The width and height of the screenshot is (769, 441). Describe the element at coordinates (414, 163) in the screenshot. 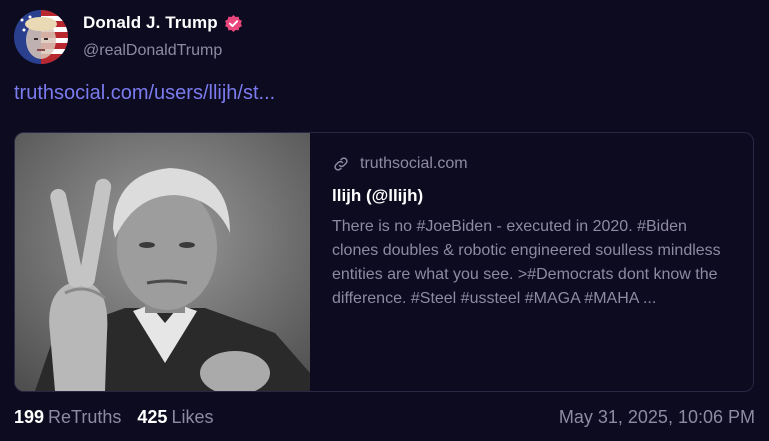

I see `link-domain: truthsocial.com` at that location.